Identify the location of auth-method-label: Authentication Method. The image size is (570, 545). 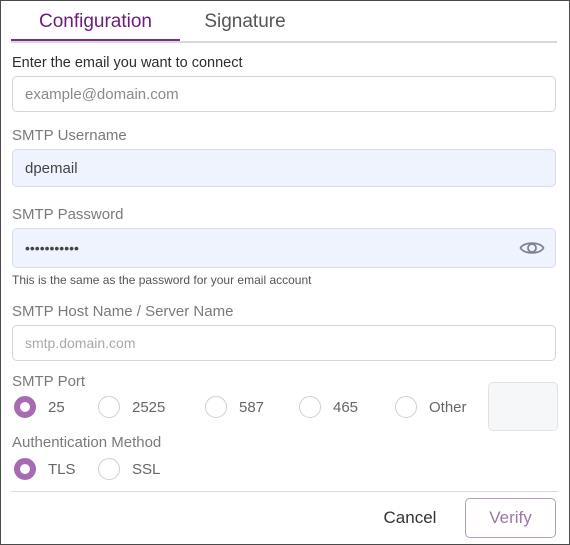
(87, 442).